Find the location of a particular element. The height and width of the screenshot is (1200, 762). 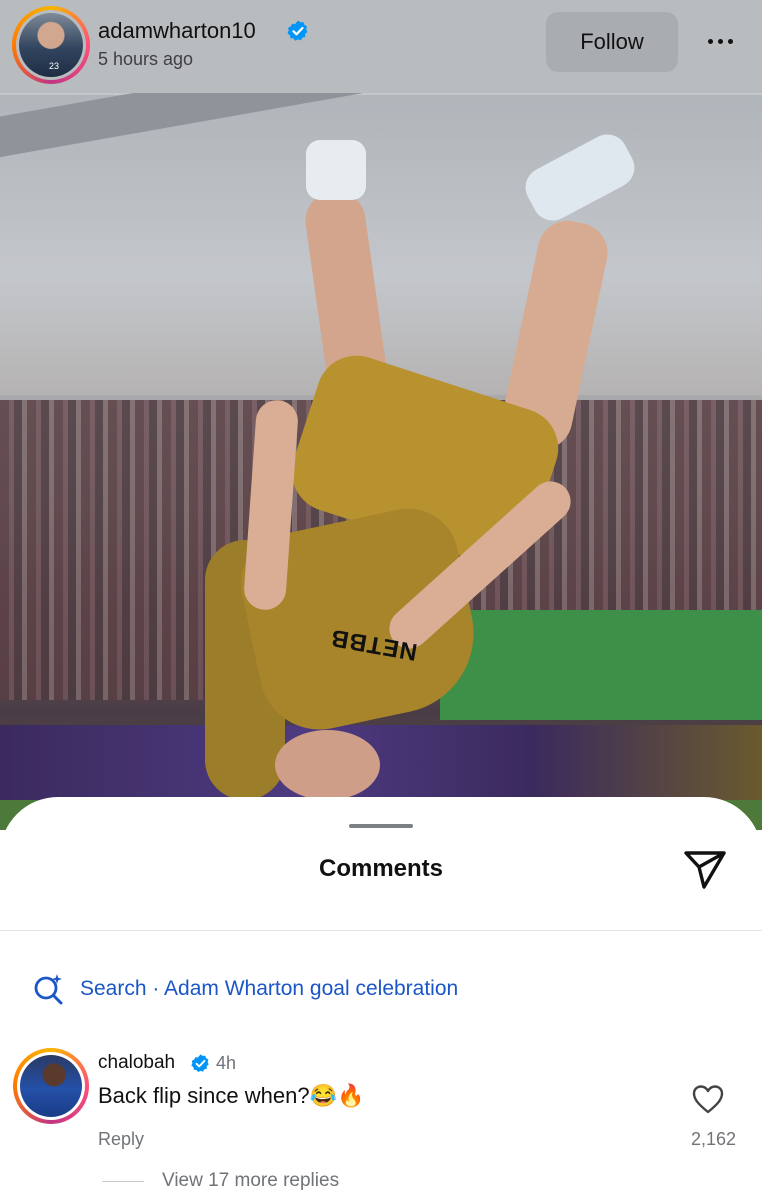

comment-avatar-image is located at coordinates (51, 1086).